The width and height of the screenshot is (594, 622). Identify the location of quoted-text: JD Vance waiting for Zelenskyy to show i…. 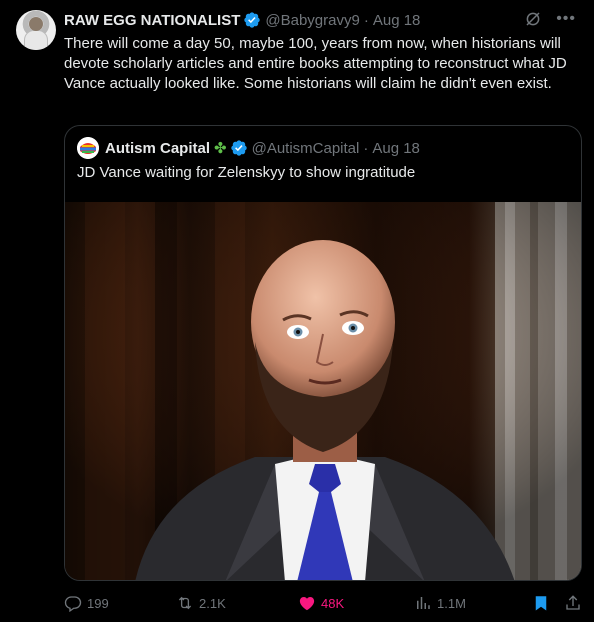
(246, 172).